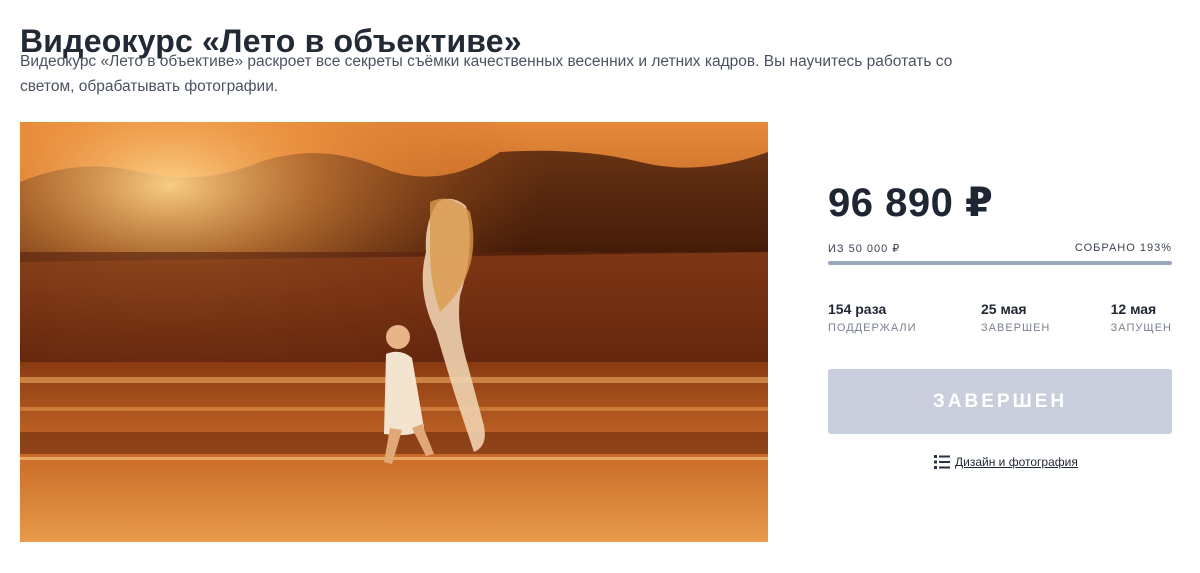 This screenshot has height=573, width=1200. I want to click on progress-bar-fill, so click(1000, 263).